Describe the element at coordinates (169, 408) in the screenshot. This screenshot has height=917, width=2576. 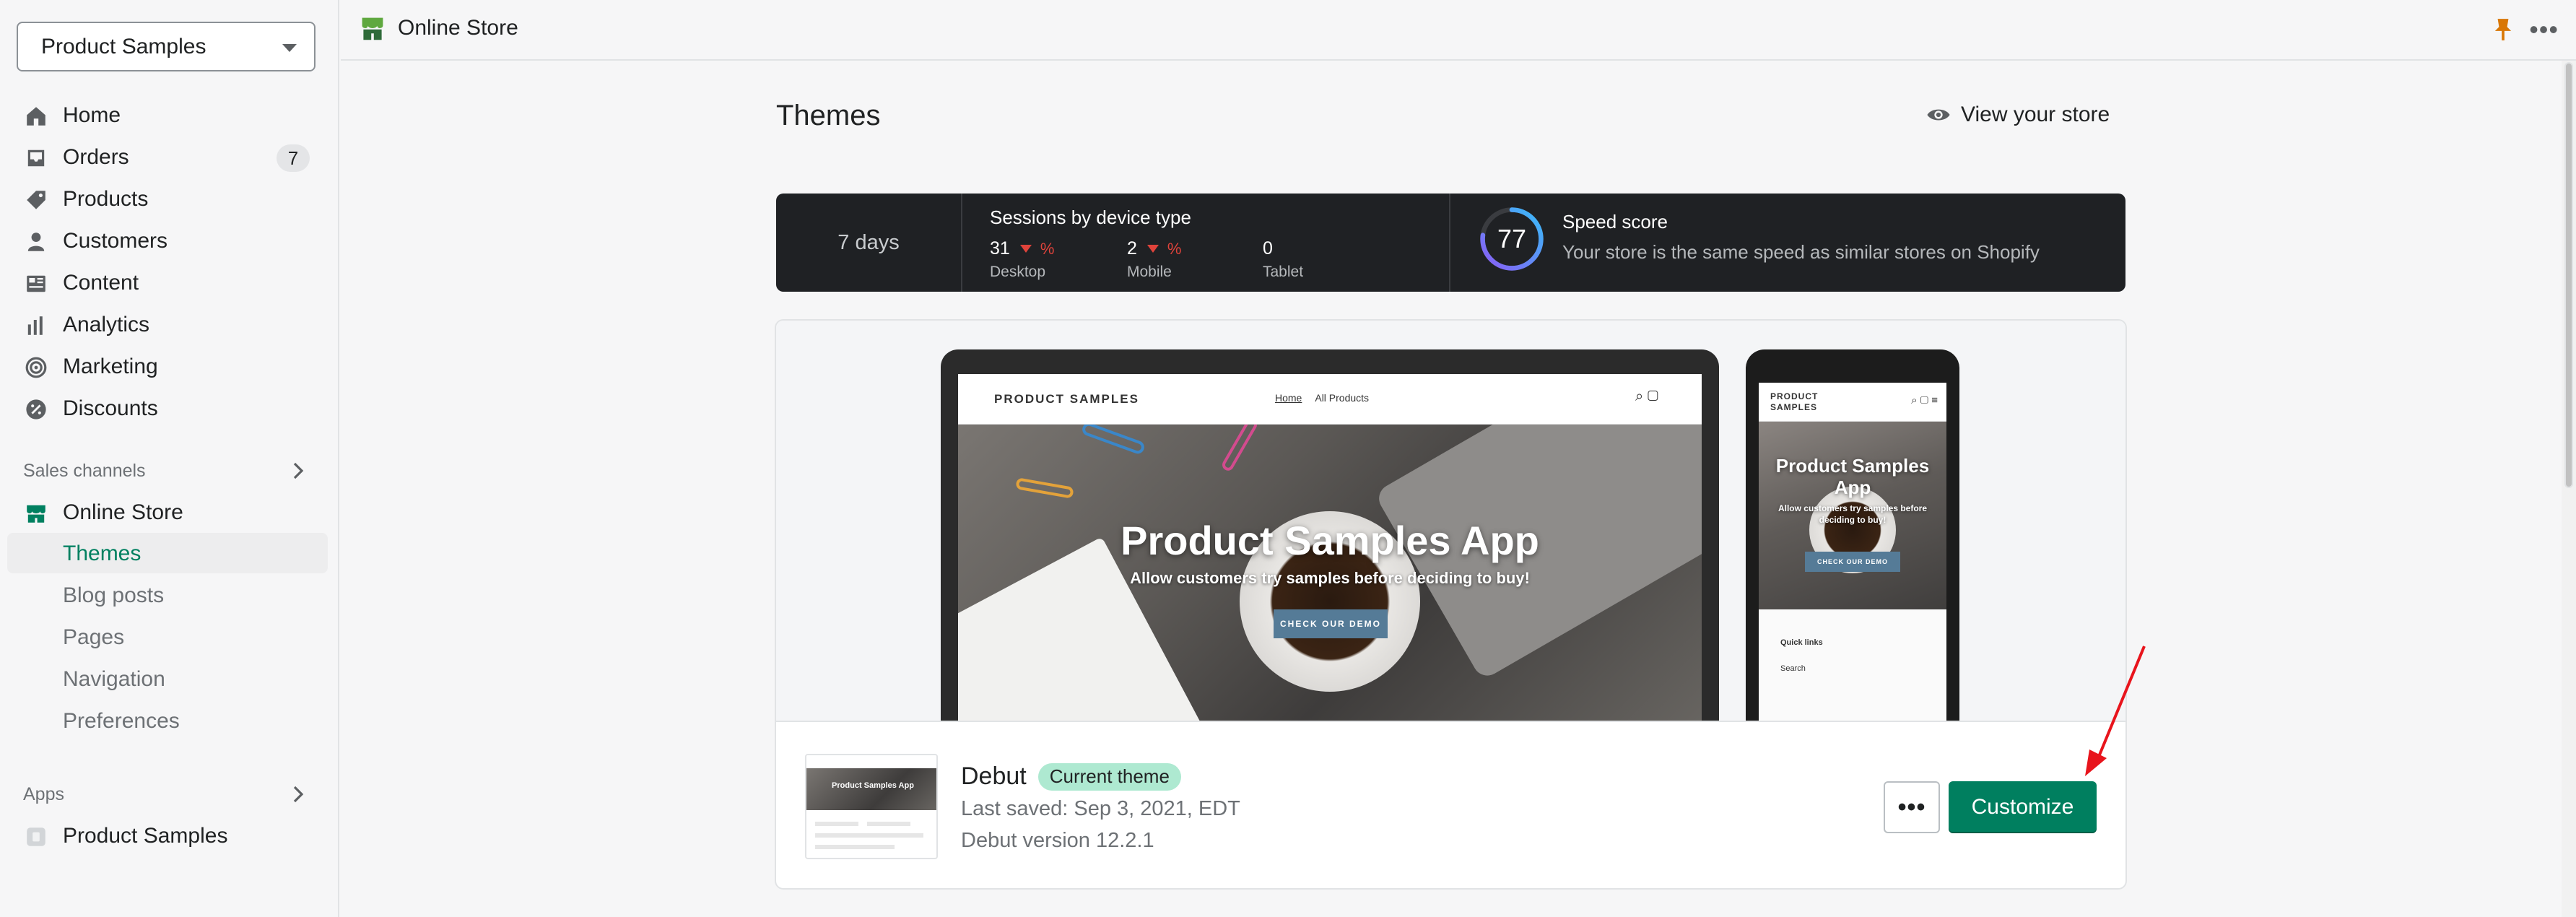
I see `sidebar-item-discounts: Discounts` at that location.